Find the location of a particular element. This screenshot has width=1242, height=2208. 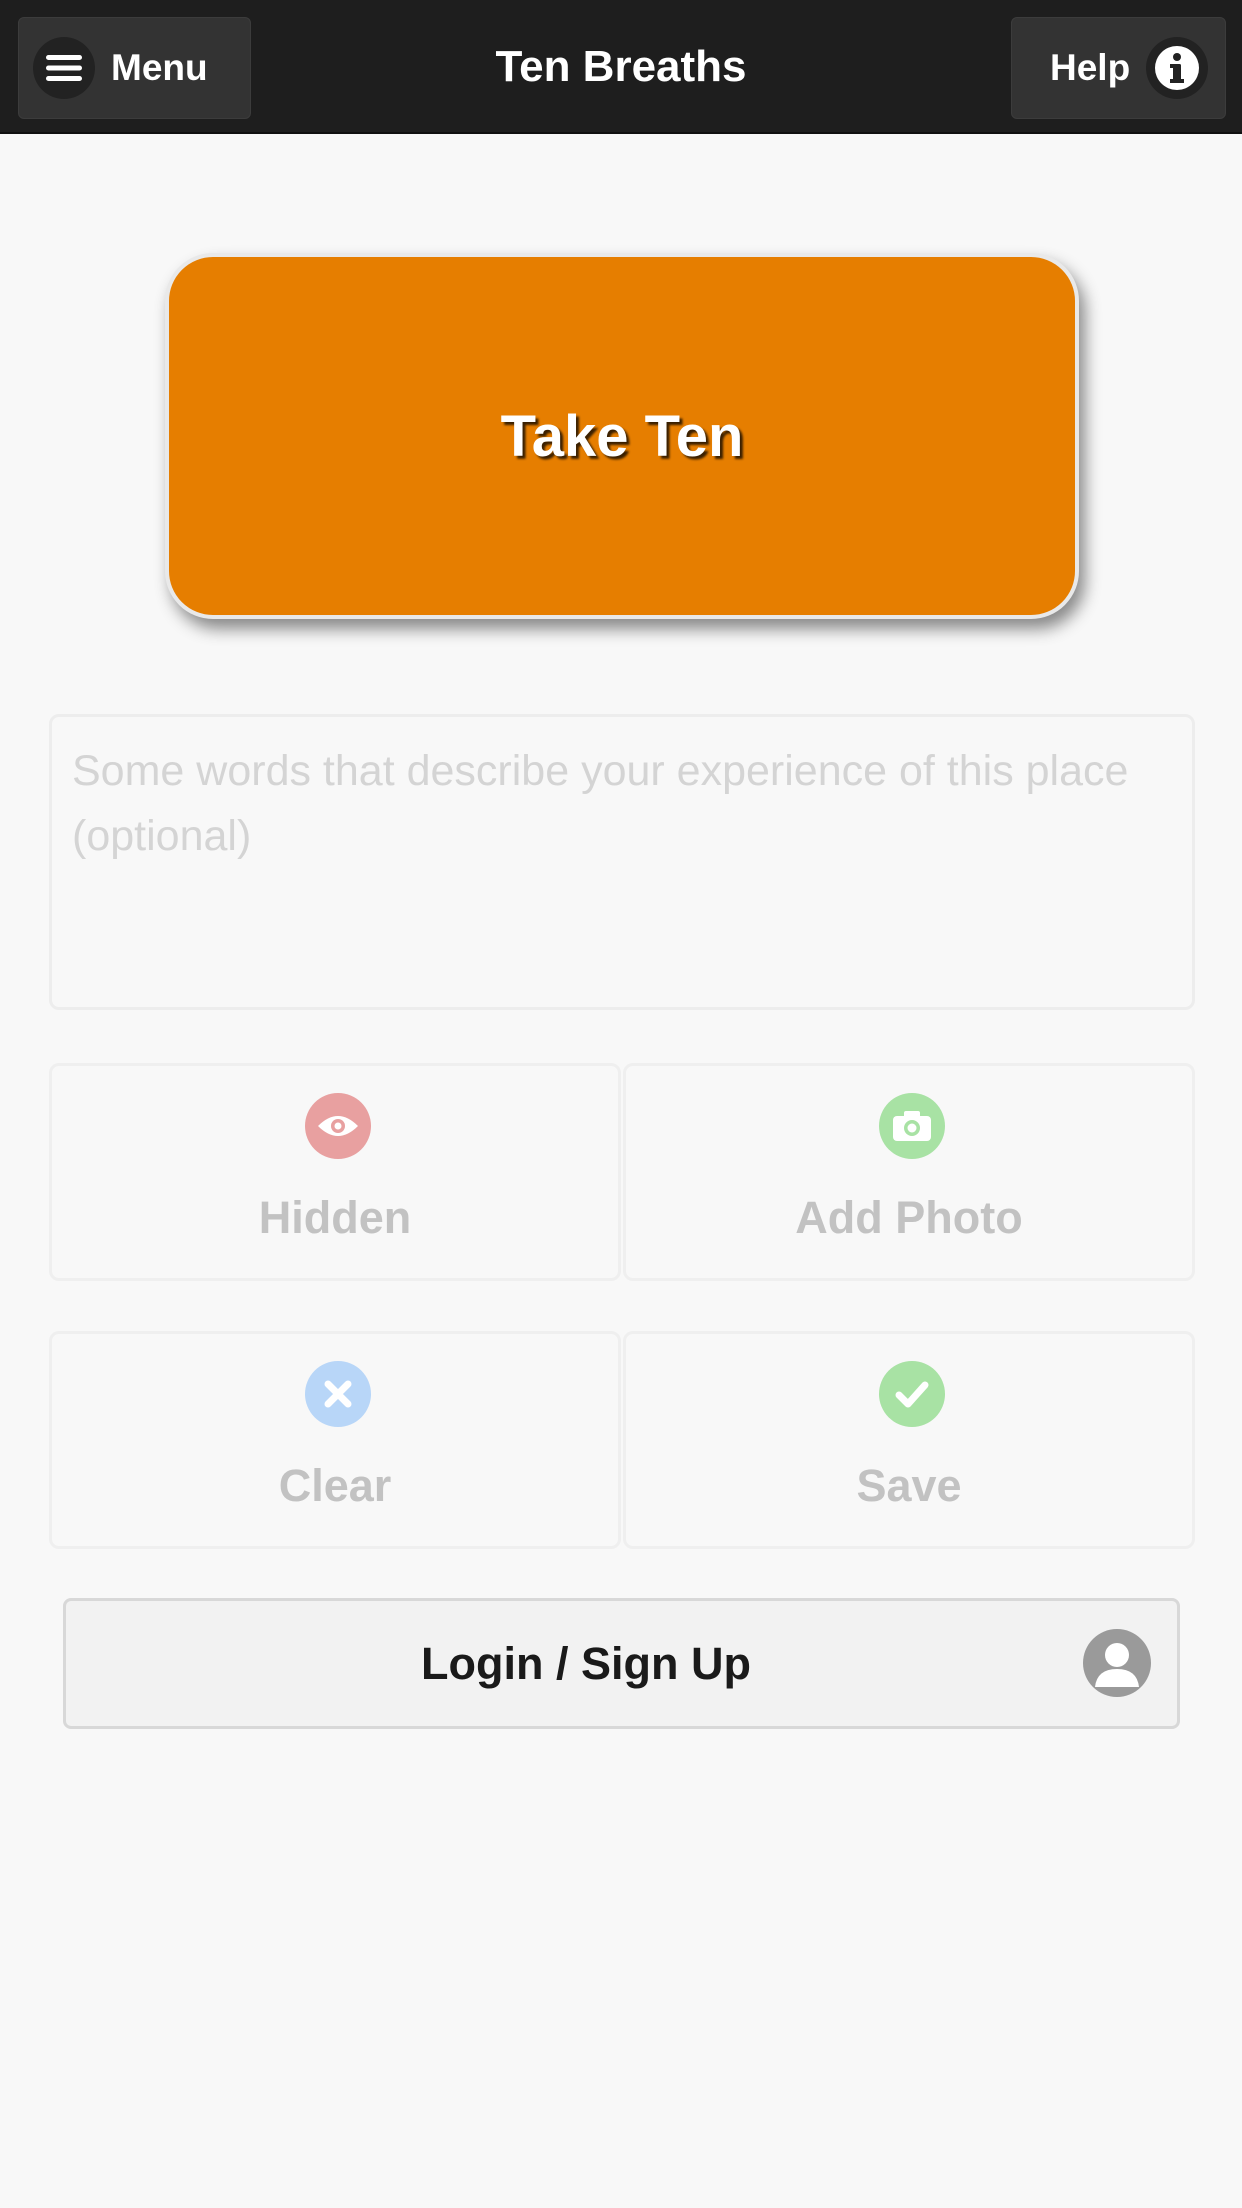

clear-label: Clear is located at coordinates (335, 1485).